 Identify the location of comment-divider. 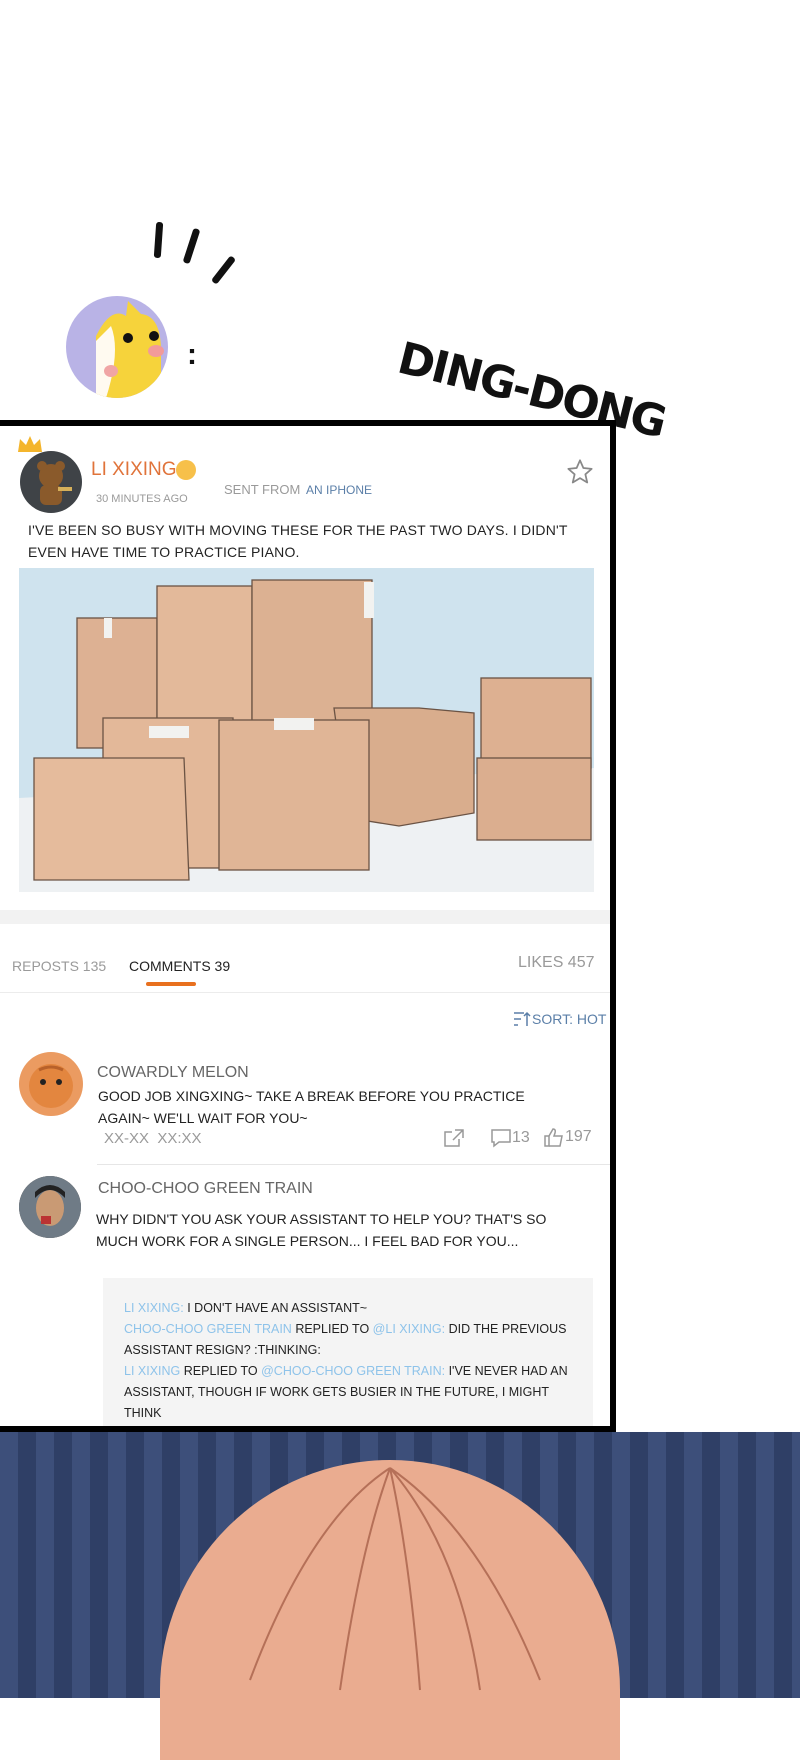
(353, 1164).